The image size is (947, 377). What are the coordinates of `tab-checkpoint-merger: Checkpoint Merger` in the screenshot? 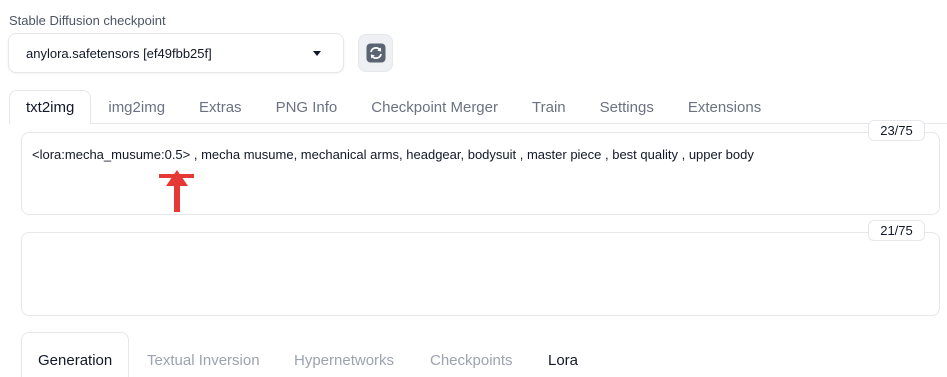 It's located at (434, 107).